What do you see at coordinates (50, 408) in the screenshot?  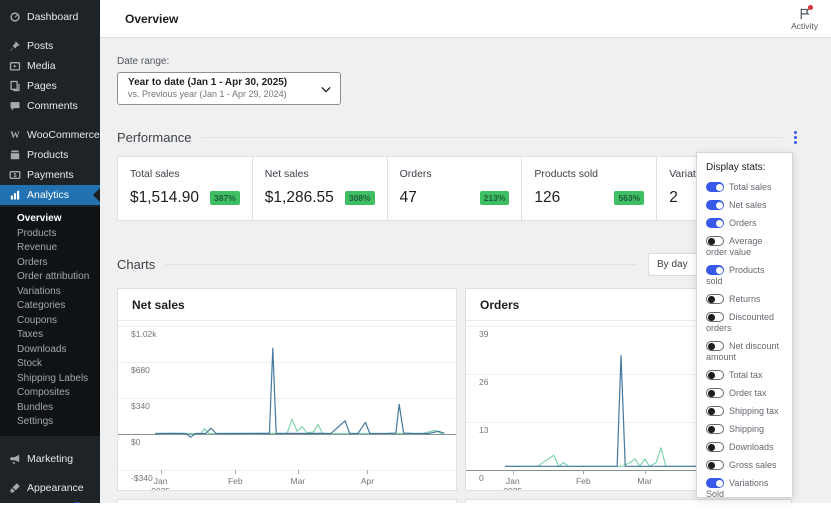 I see `sidebar-subitem-bundles: Bundles` at bounding box center [50, 408].